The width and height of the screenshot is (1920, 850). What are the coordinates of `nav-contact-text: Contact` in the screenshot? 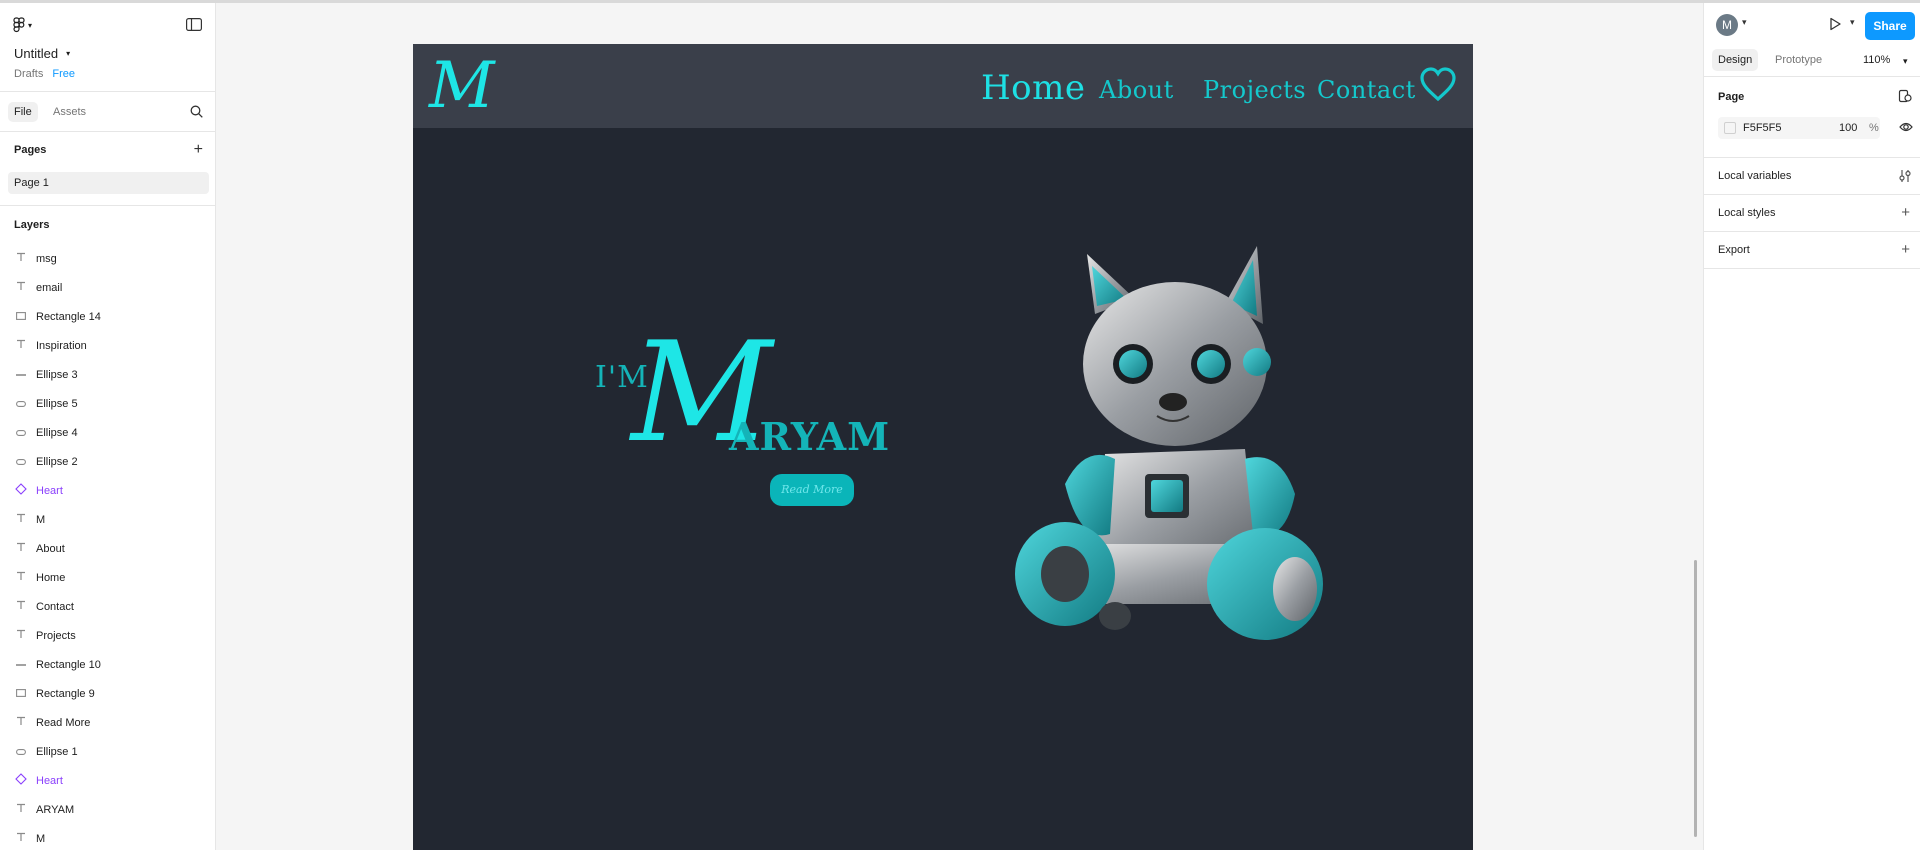 It's located at (1366, 90).